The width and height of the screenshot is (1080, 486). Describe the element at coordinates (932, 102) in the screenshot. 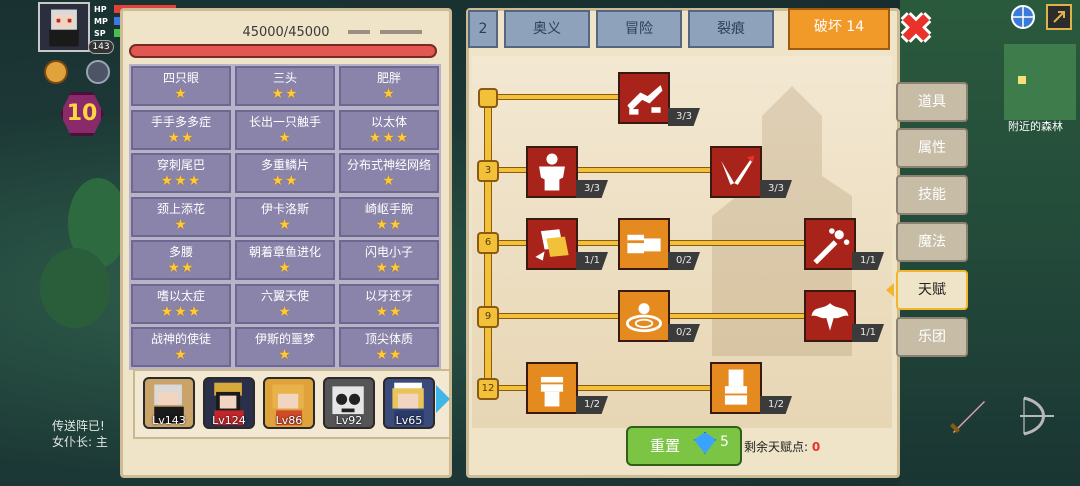

I see `side-tab-items: 道具` at that location.